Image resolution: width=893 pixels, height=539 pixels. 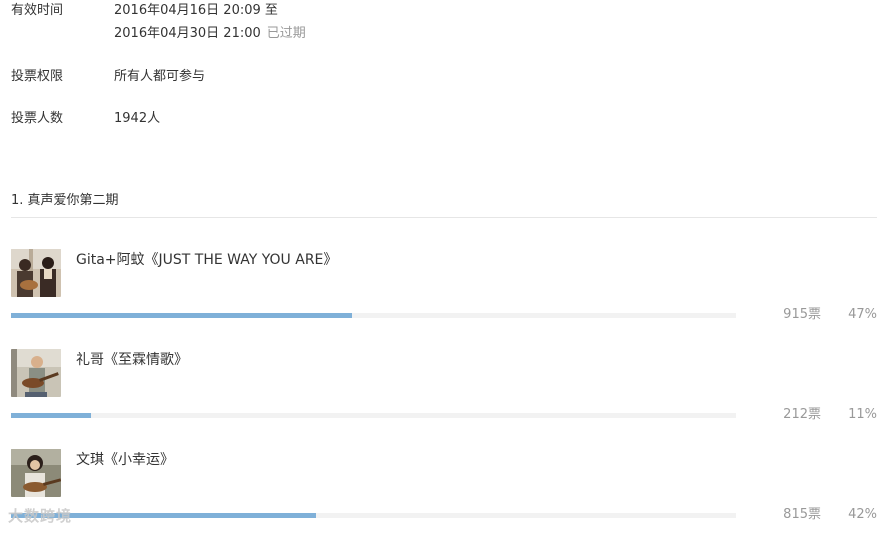 I want to click on option-label: Gita+阿蚊《JUST THE WAY YOU ARE》, so click(x=207, y=260).